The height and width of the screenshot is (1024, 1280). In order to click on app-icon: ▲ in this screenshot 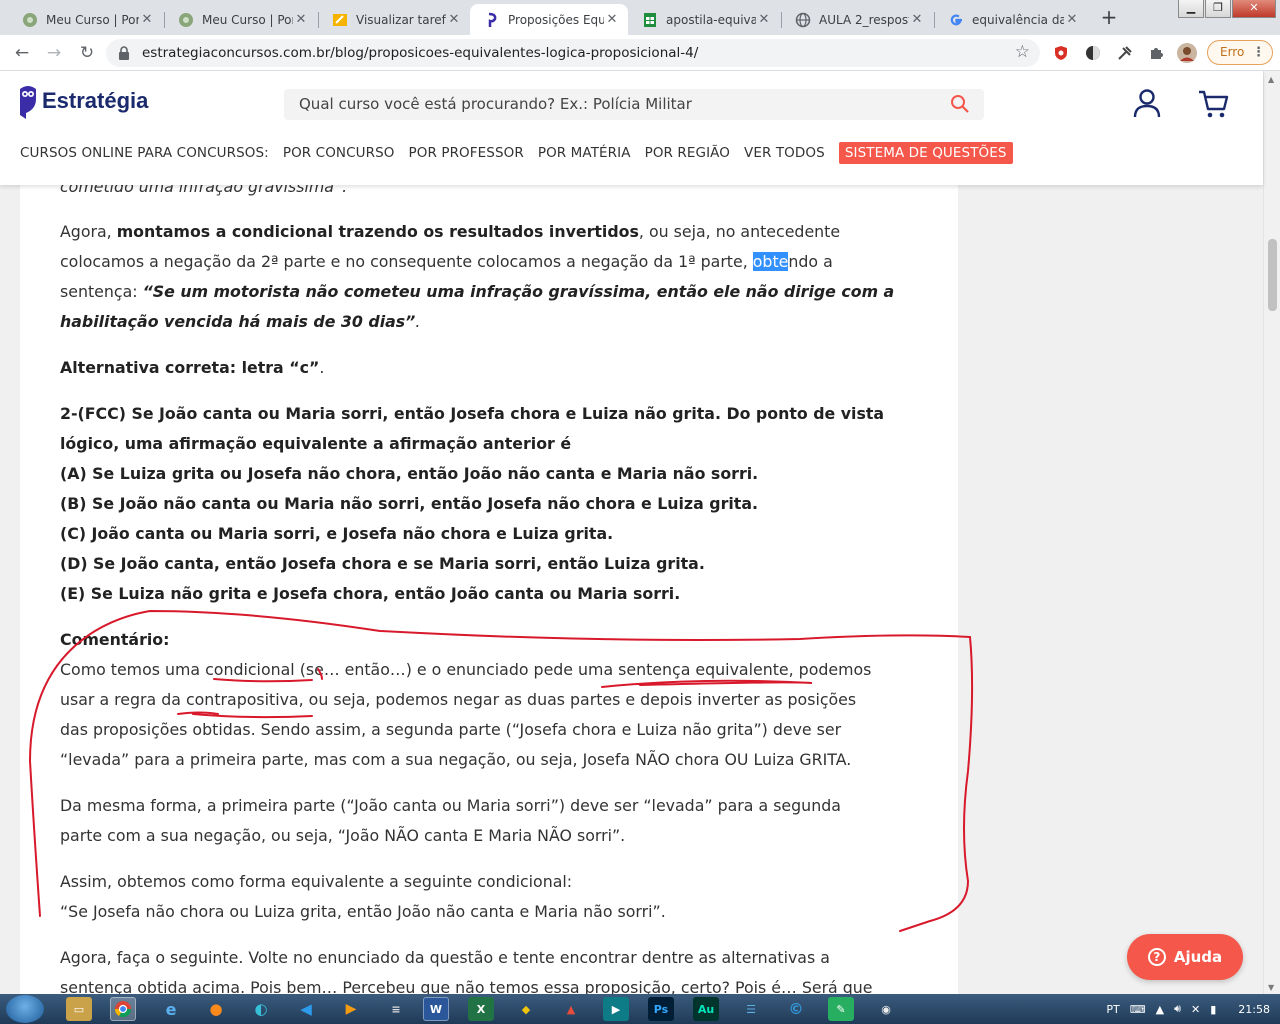, I will do `click(571, 1009)`.